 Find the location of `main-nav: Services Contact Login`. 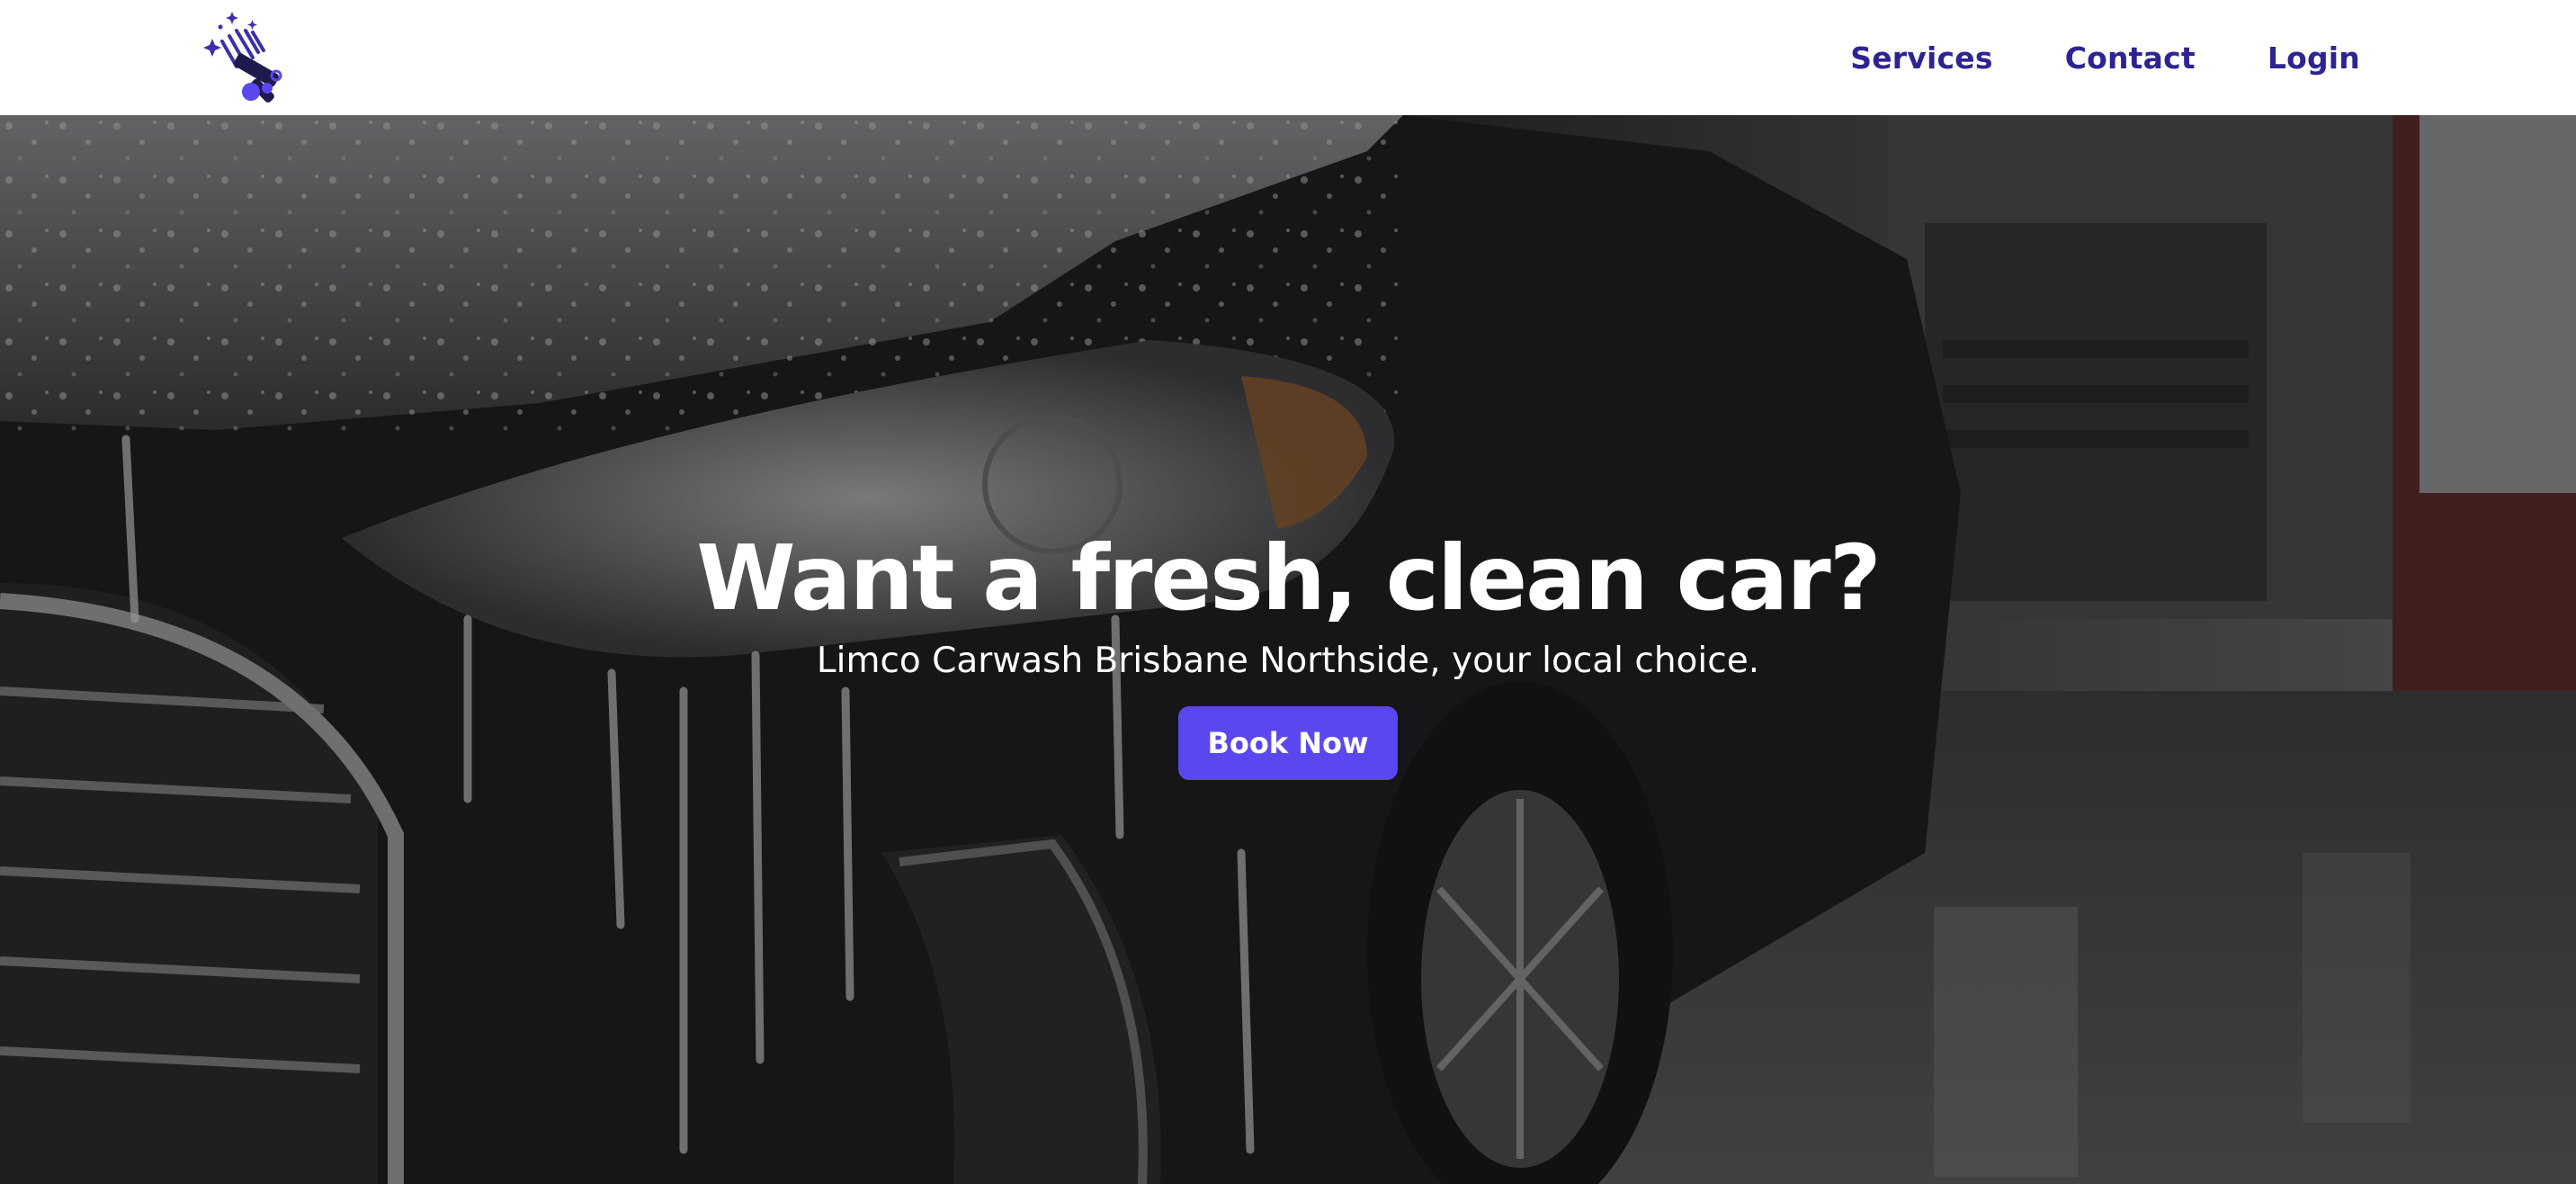

main-nav: Services Contact Login is located at coordinates (2105, 58).